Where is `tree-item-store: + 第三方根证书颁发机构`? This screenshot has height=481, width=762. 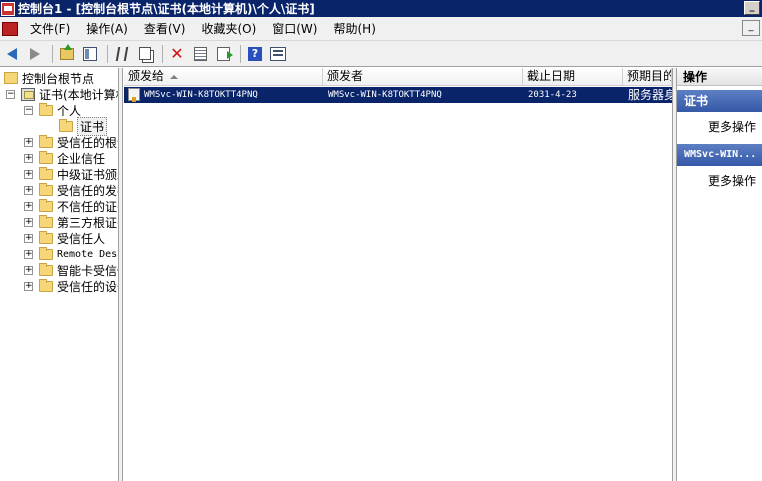 tree-item-store: + 第三方根证书颁发机构 is located at coordinates (71, 222).